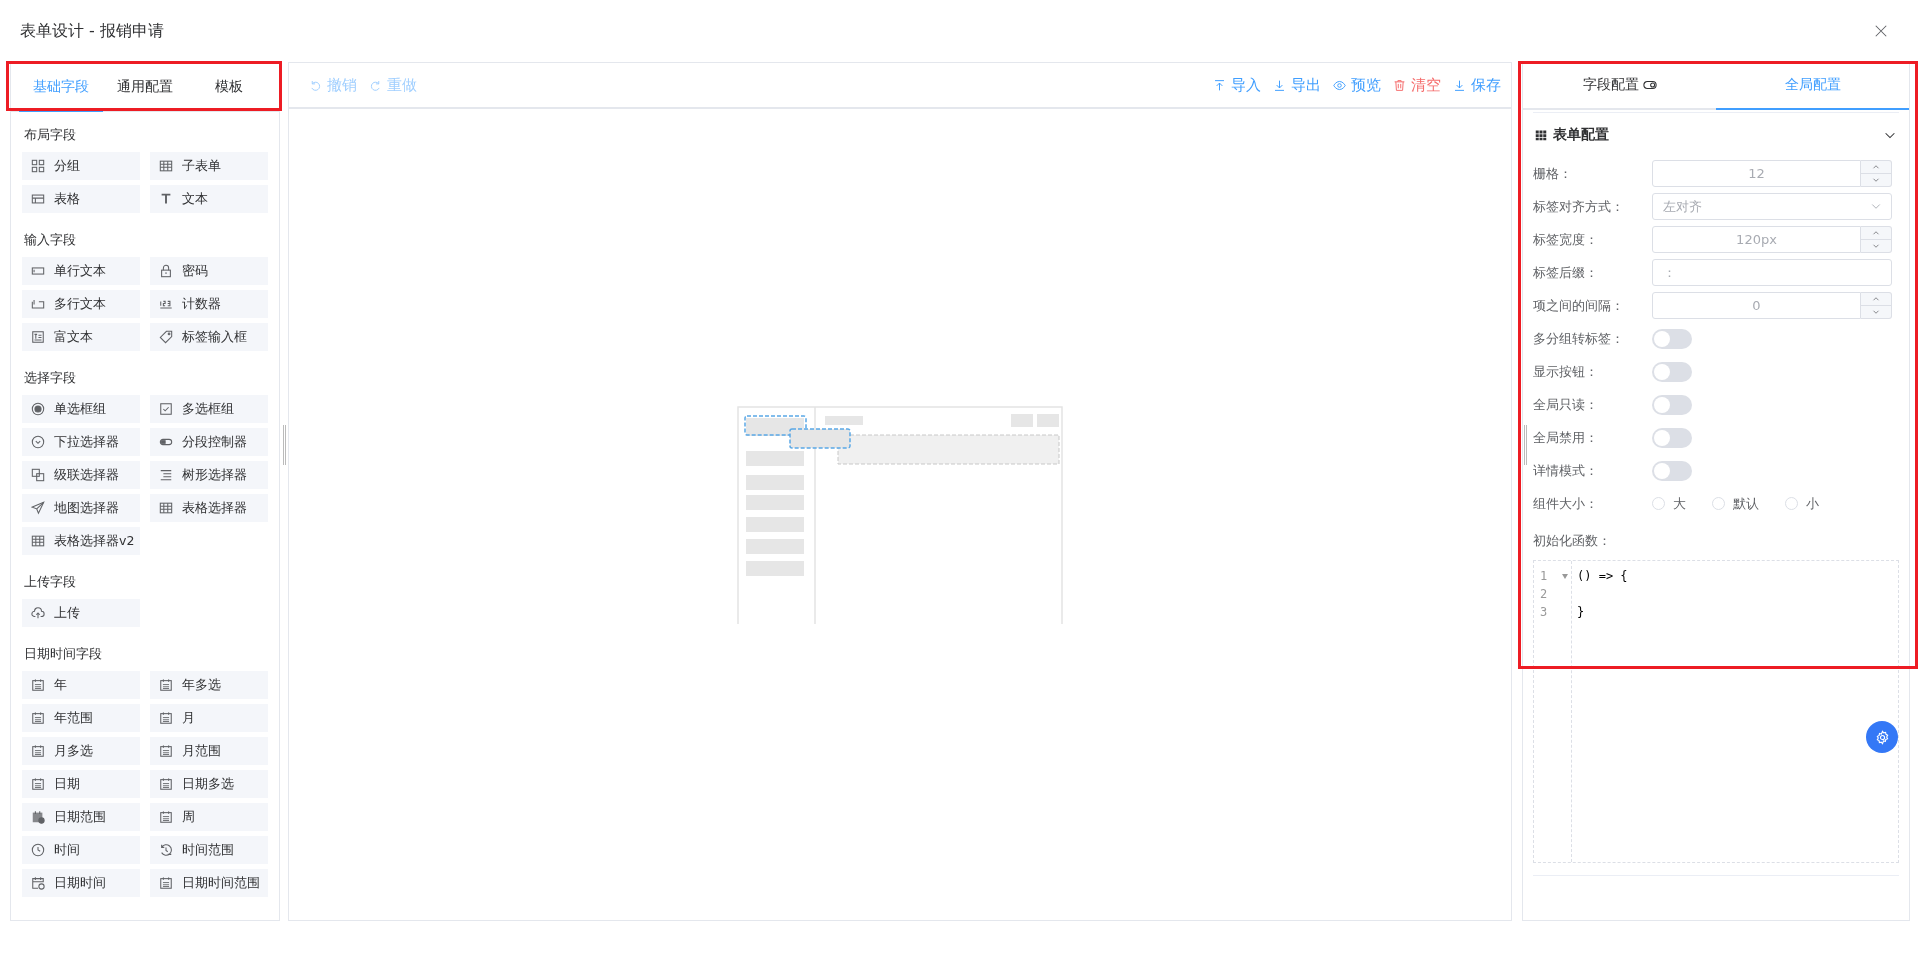 This screenshot has width=1920, height=953. What do you see at coordinates (50, 135) in the screenshot?
I see `group-heading: 布局字段` at bounding box center [50, 135].